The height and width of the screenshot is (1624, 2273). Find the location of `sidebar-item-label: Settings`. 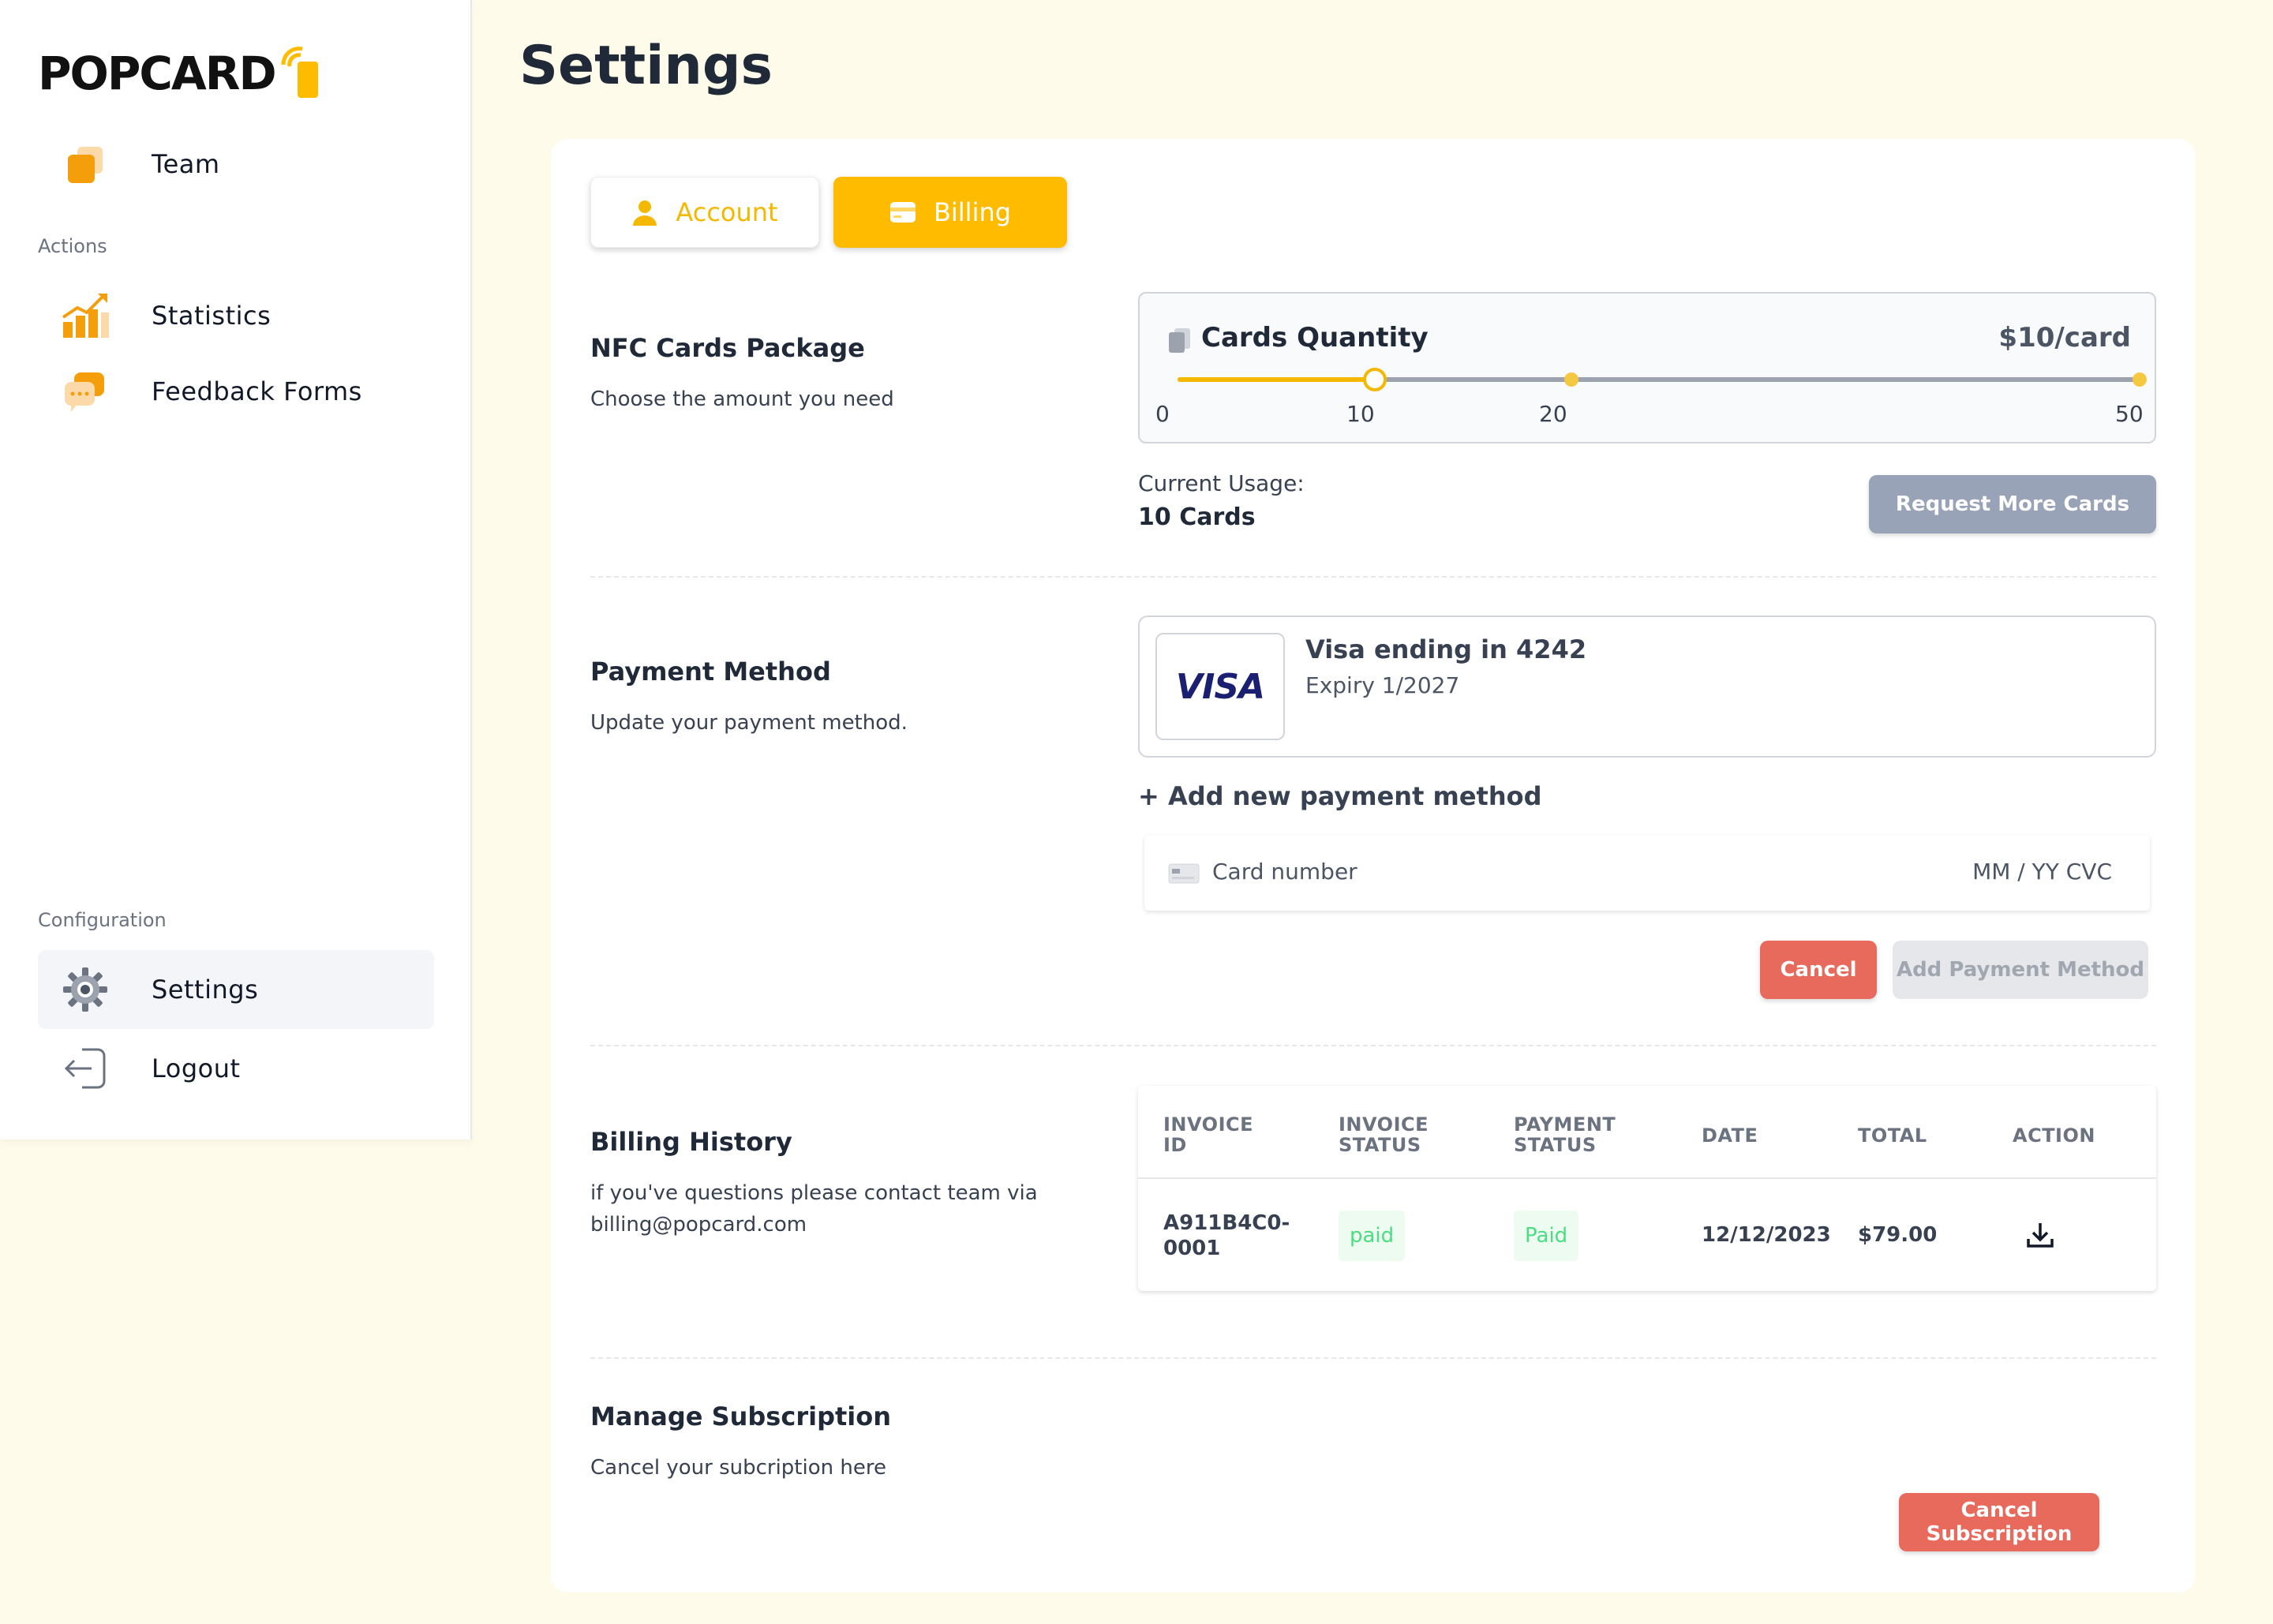

sidebar-item-label: Settings is located at coordinates (205, 990).